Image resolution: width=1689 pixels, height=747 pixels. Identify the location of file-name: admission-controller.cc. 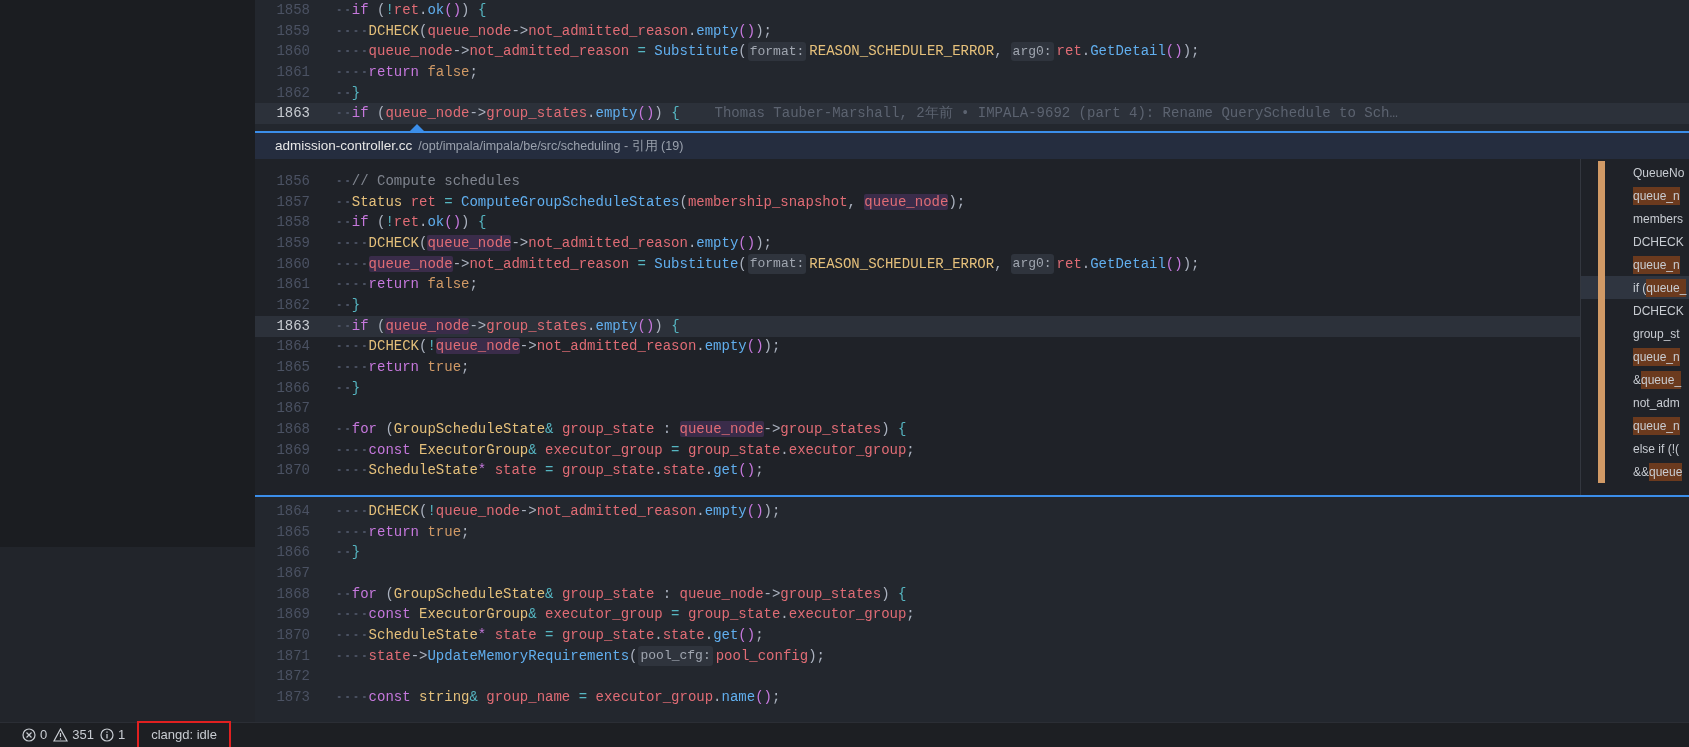
(344, 145).